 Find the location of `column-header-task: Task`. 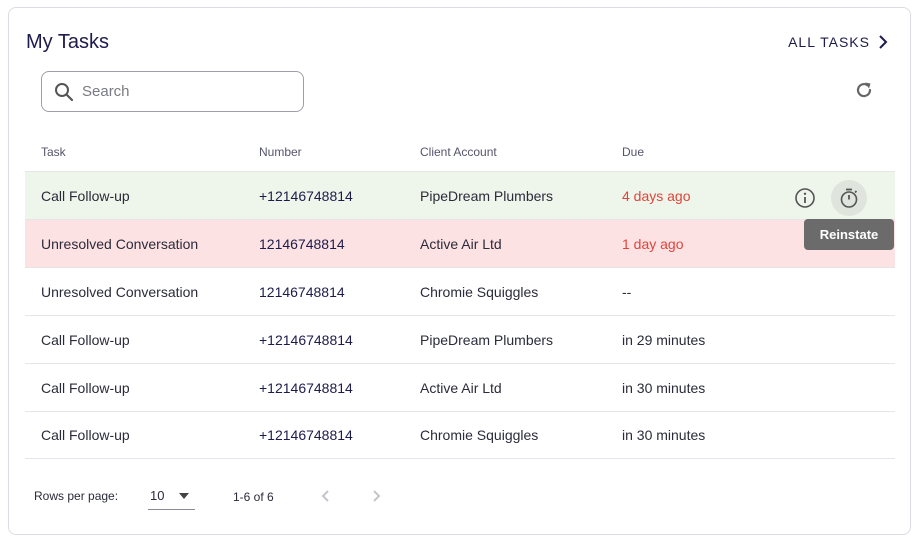

column-header-task: Task is located at coordinates (142, 152).